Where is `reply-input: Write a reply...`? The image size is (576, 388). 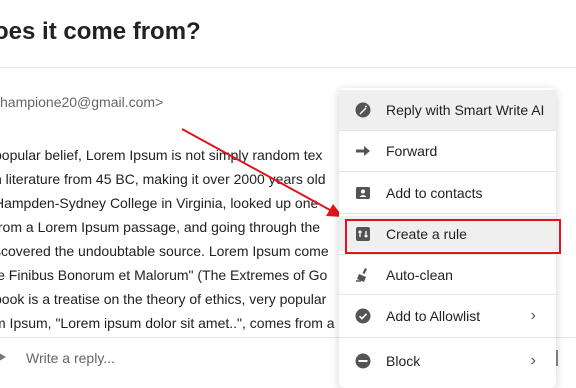 reply-input: Write a reply... is located at coordinates (70, 358).